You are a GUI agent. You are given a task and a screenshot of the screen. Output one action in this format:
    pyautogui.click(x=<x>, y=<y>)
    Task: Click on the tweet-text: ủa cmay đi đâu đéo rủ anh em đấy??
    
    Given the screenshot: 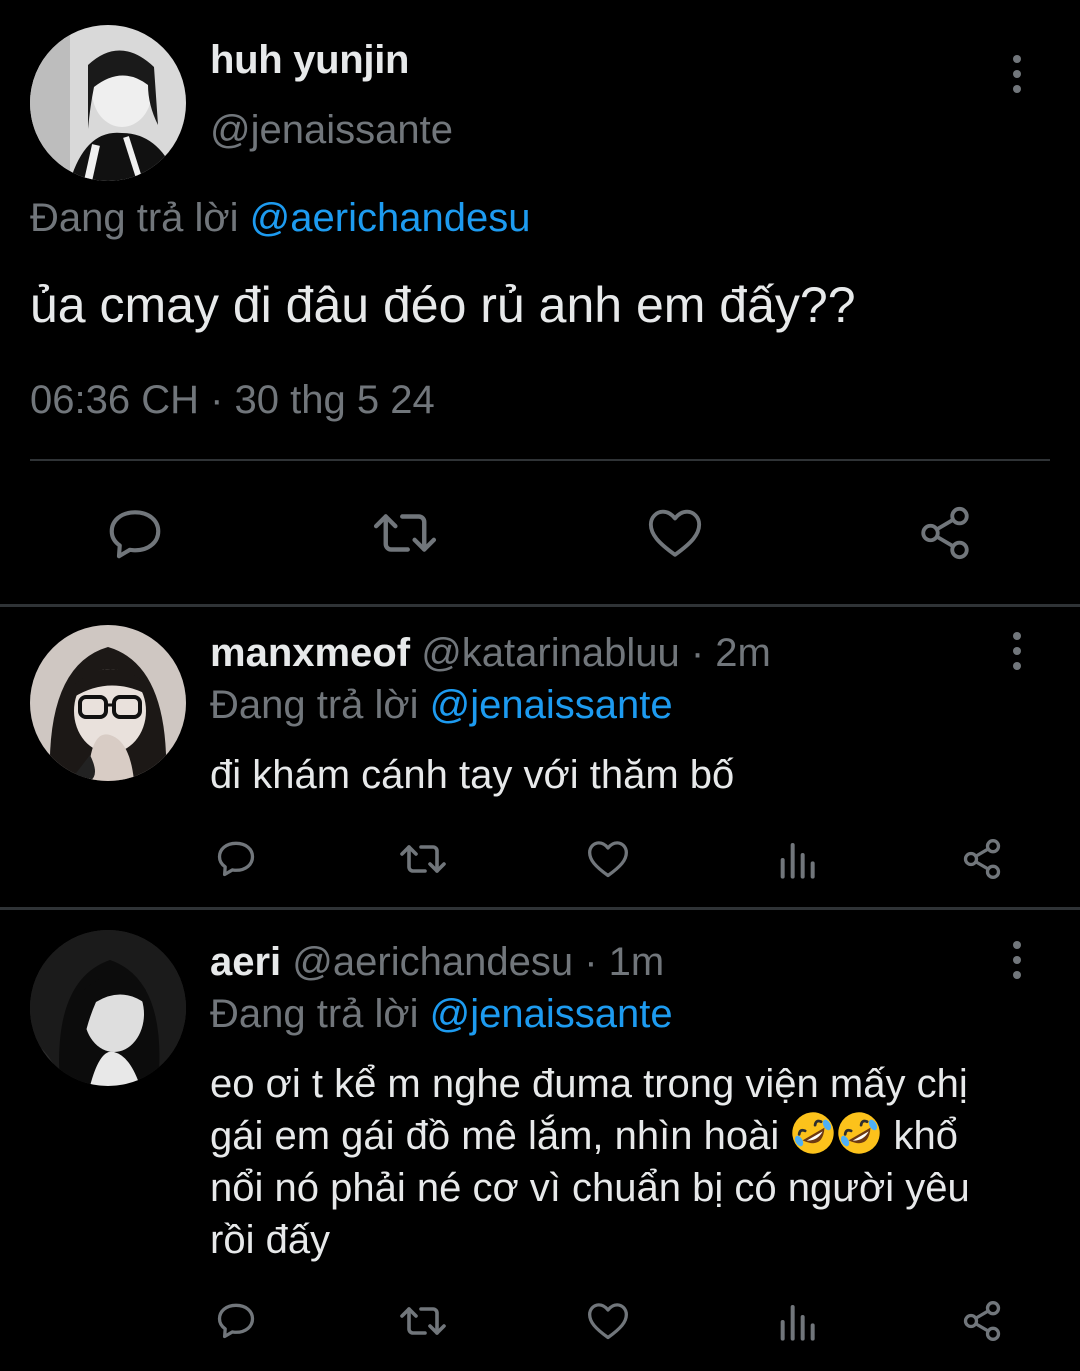 What is the action you would take?
    pyautogui.click(x=443, y=305)
    